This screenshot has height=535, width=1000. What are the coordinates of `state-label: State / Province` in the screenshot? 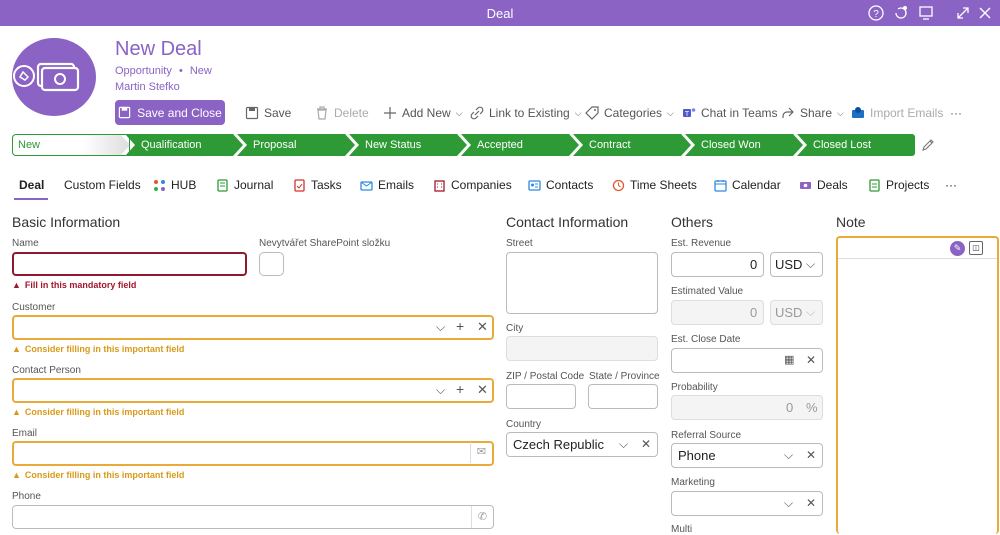 It's located at (624, 376).